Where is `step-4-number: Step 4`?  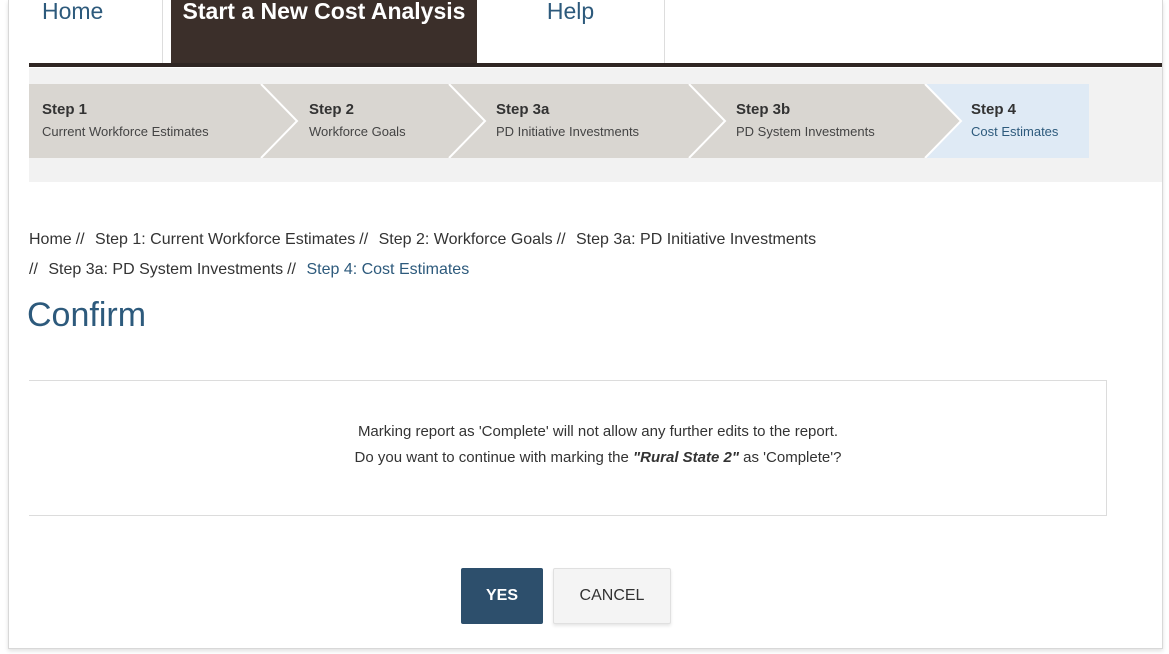
step-4-number: Step 4 is located at coordinates (994, 109).